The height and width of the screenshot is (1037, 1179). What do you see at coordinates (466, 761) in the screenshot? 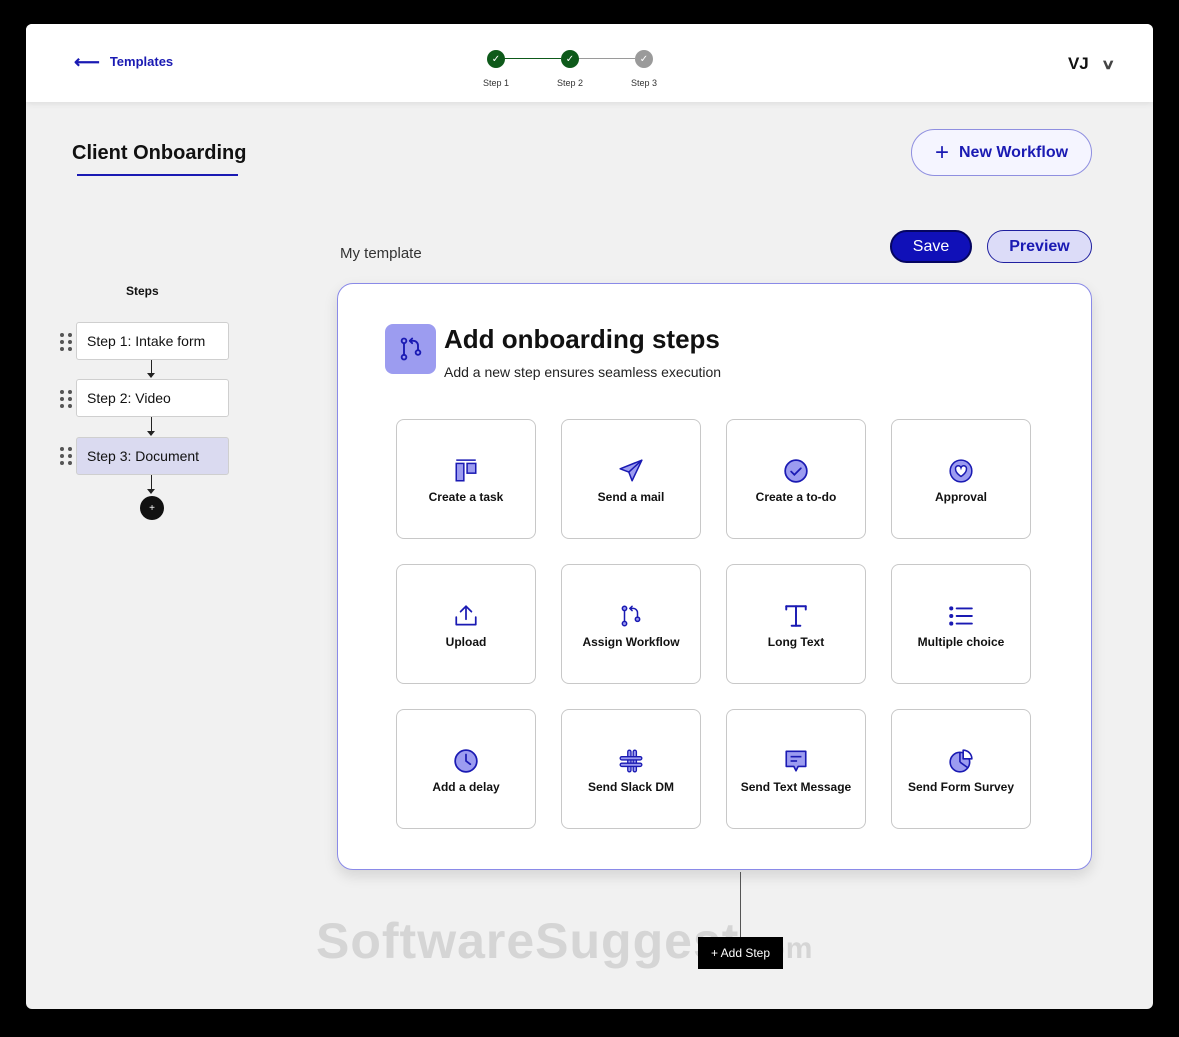
I see `clock-icon` at bounding box center [466, 761].